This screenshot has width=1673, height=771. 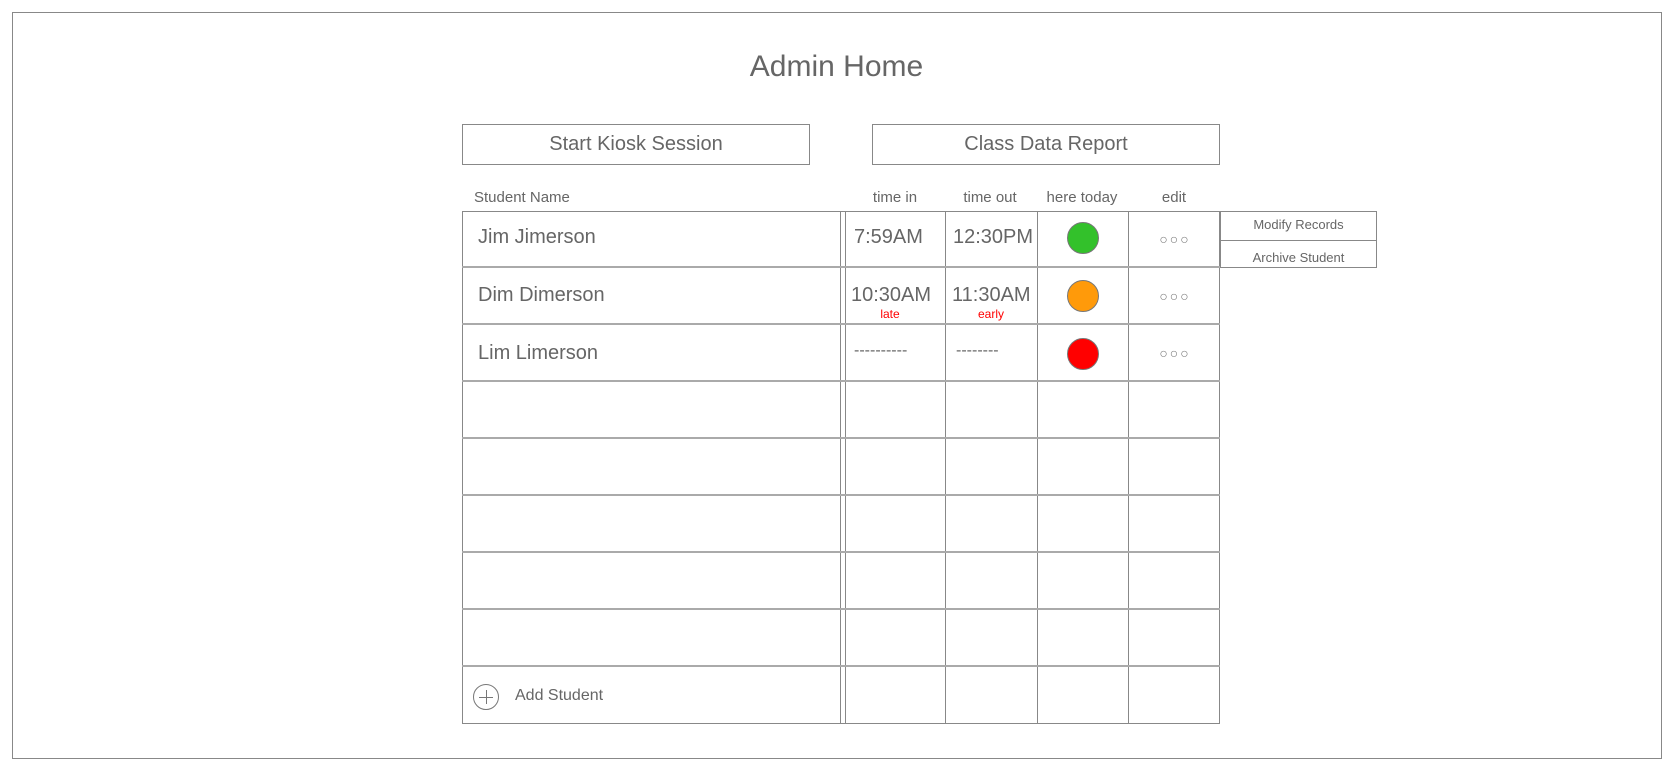 I want to click on late-badge: late, so click(x=890, y=314).